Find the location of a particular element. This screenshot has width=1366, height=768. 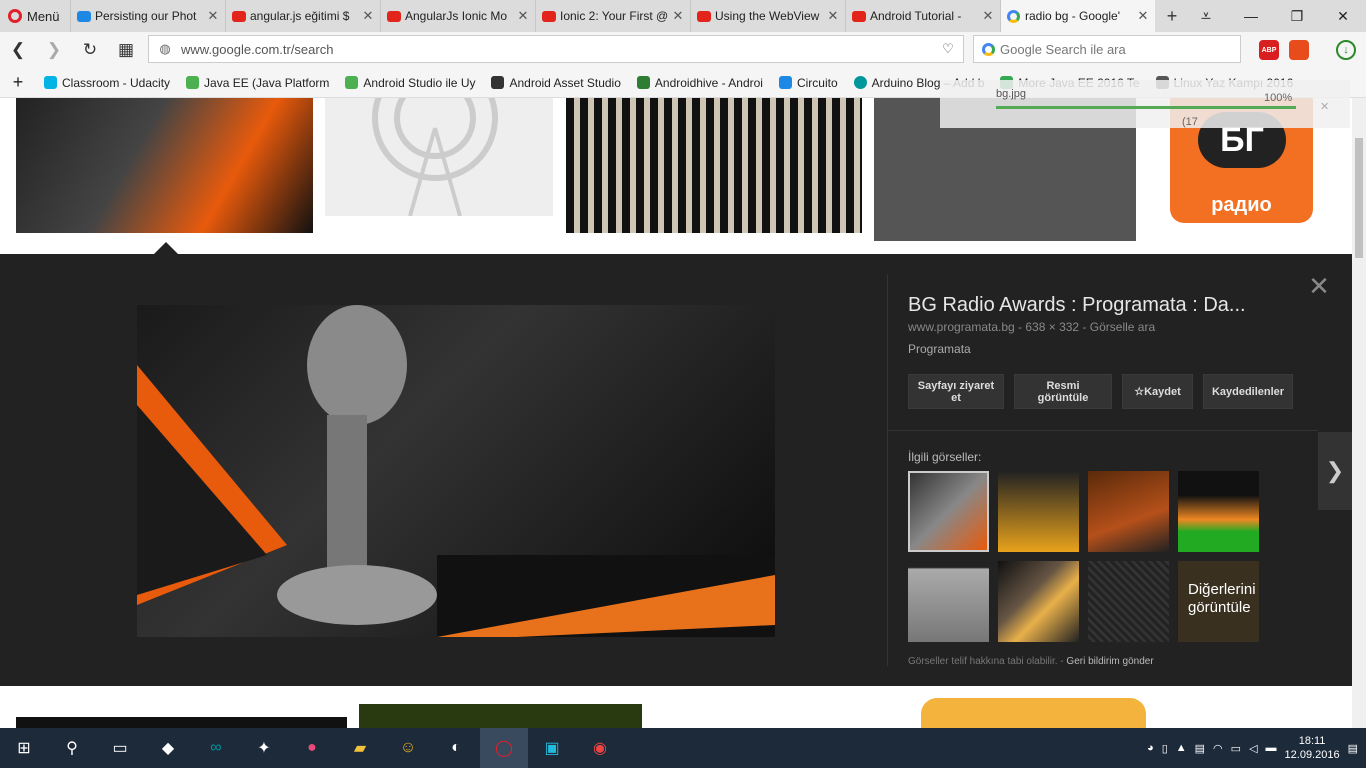

preview-pointer is located at coordinates (166, 248).